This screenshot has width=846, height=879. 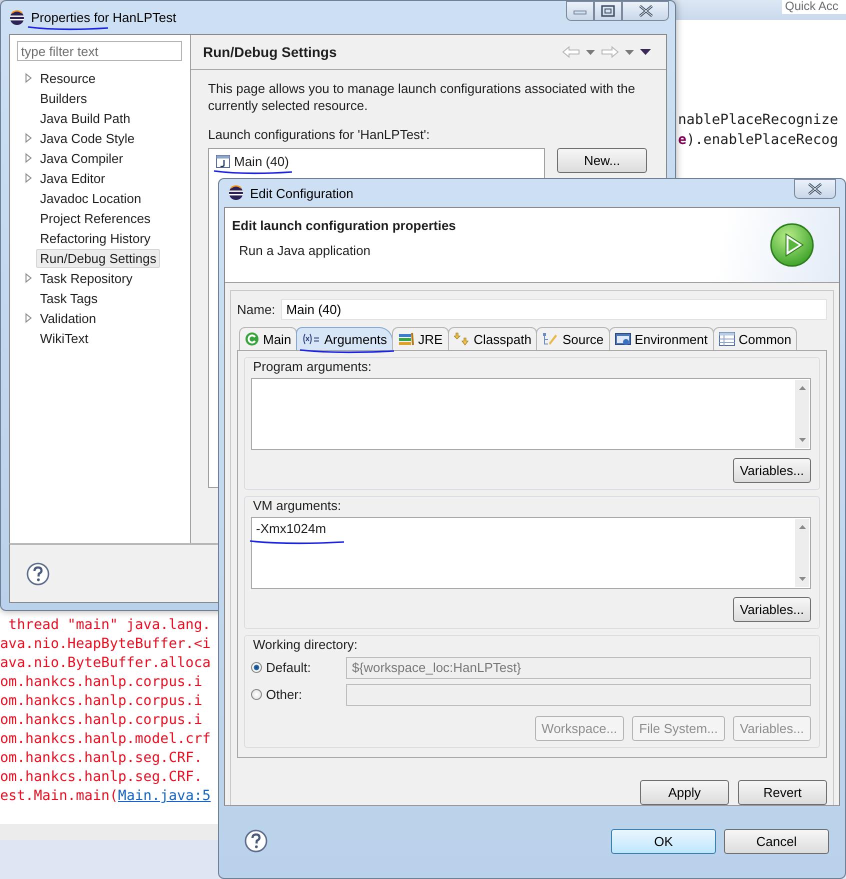 What do you see at coordinates (223, 161) in the screenshot?
I see `java-file-icon` at bounding box center [223, 161].